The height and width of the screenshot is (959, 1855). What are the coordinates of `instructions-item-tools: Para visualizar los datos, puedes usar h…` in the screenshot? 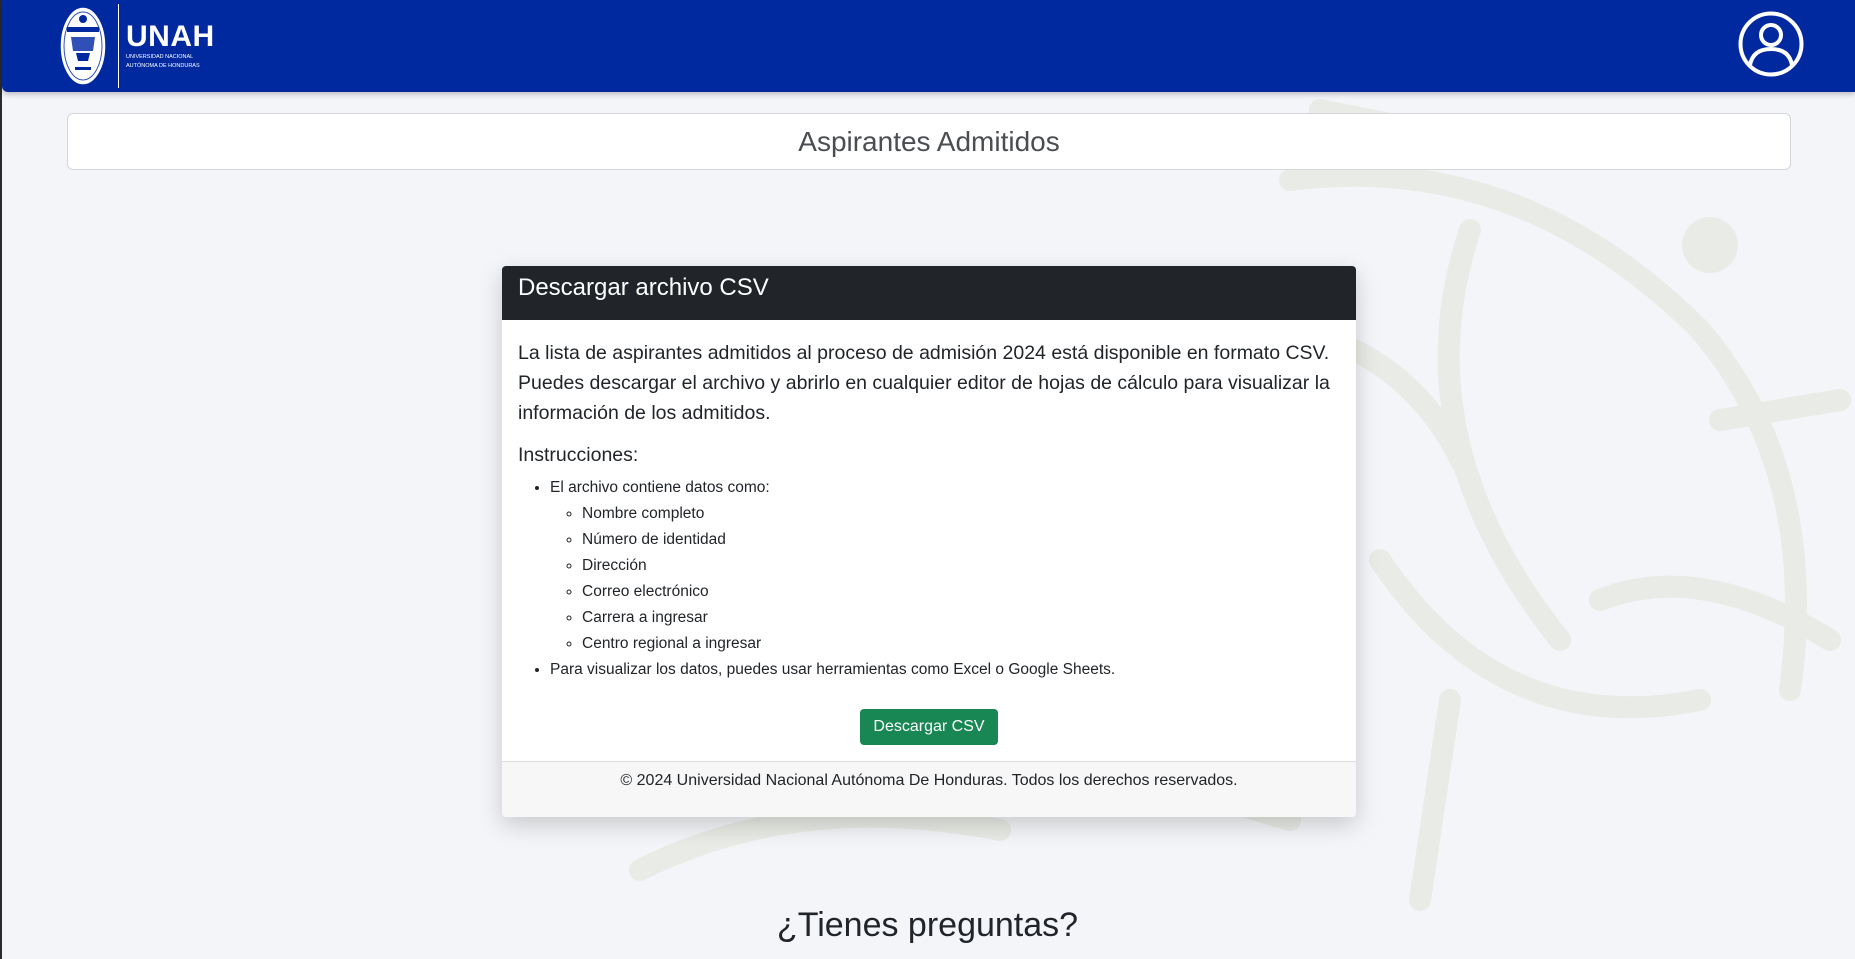 It's located at (945, 670).